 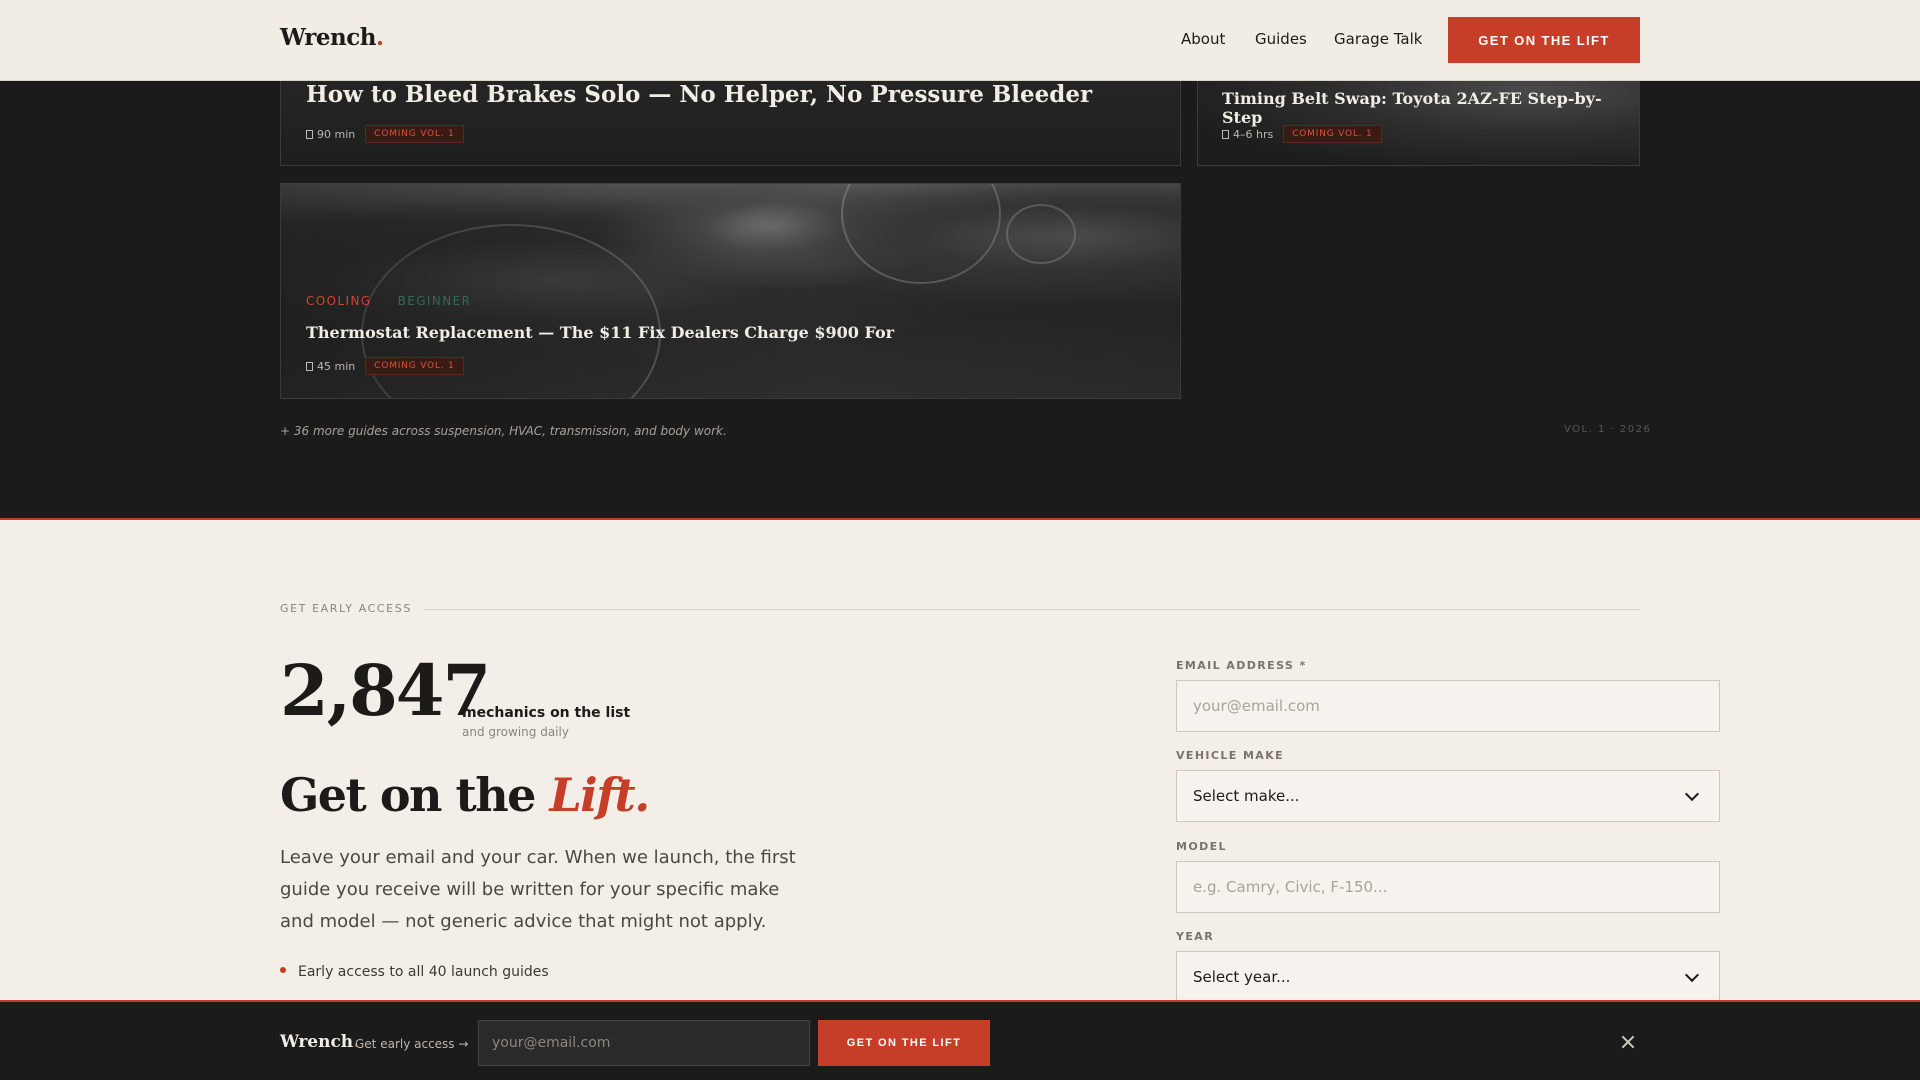 What do you see at coordinates (423, 972) in the screenshot?
I see `benefit-text: Early access to all 40 launch guides` at bounding box center [423, 972].